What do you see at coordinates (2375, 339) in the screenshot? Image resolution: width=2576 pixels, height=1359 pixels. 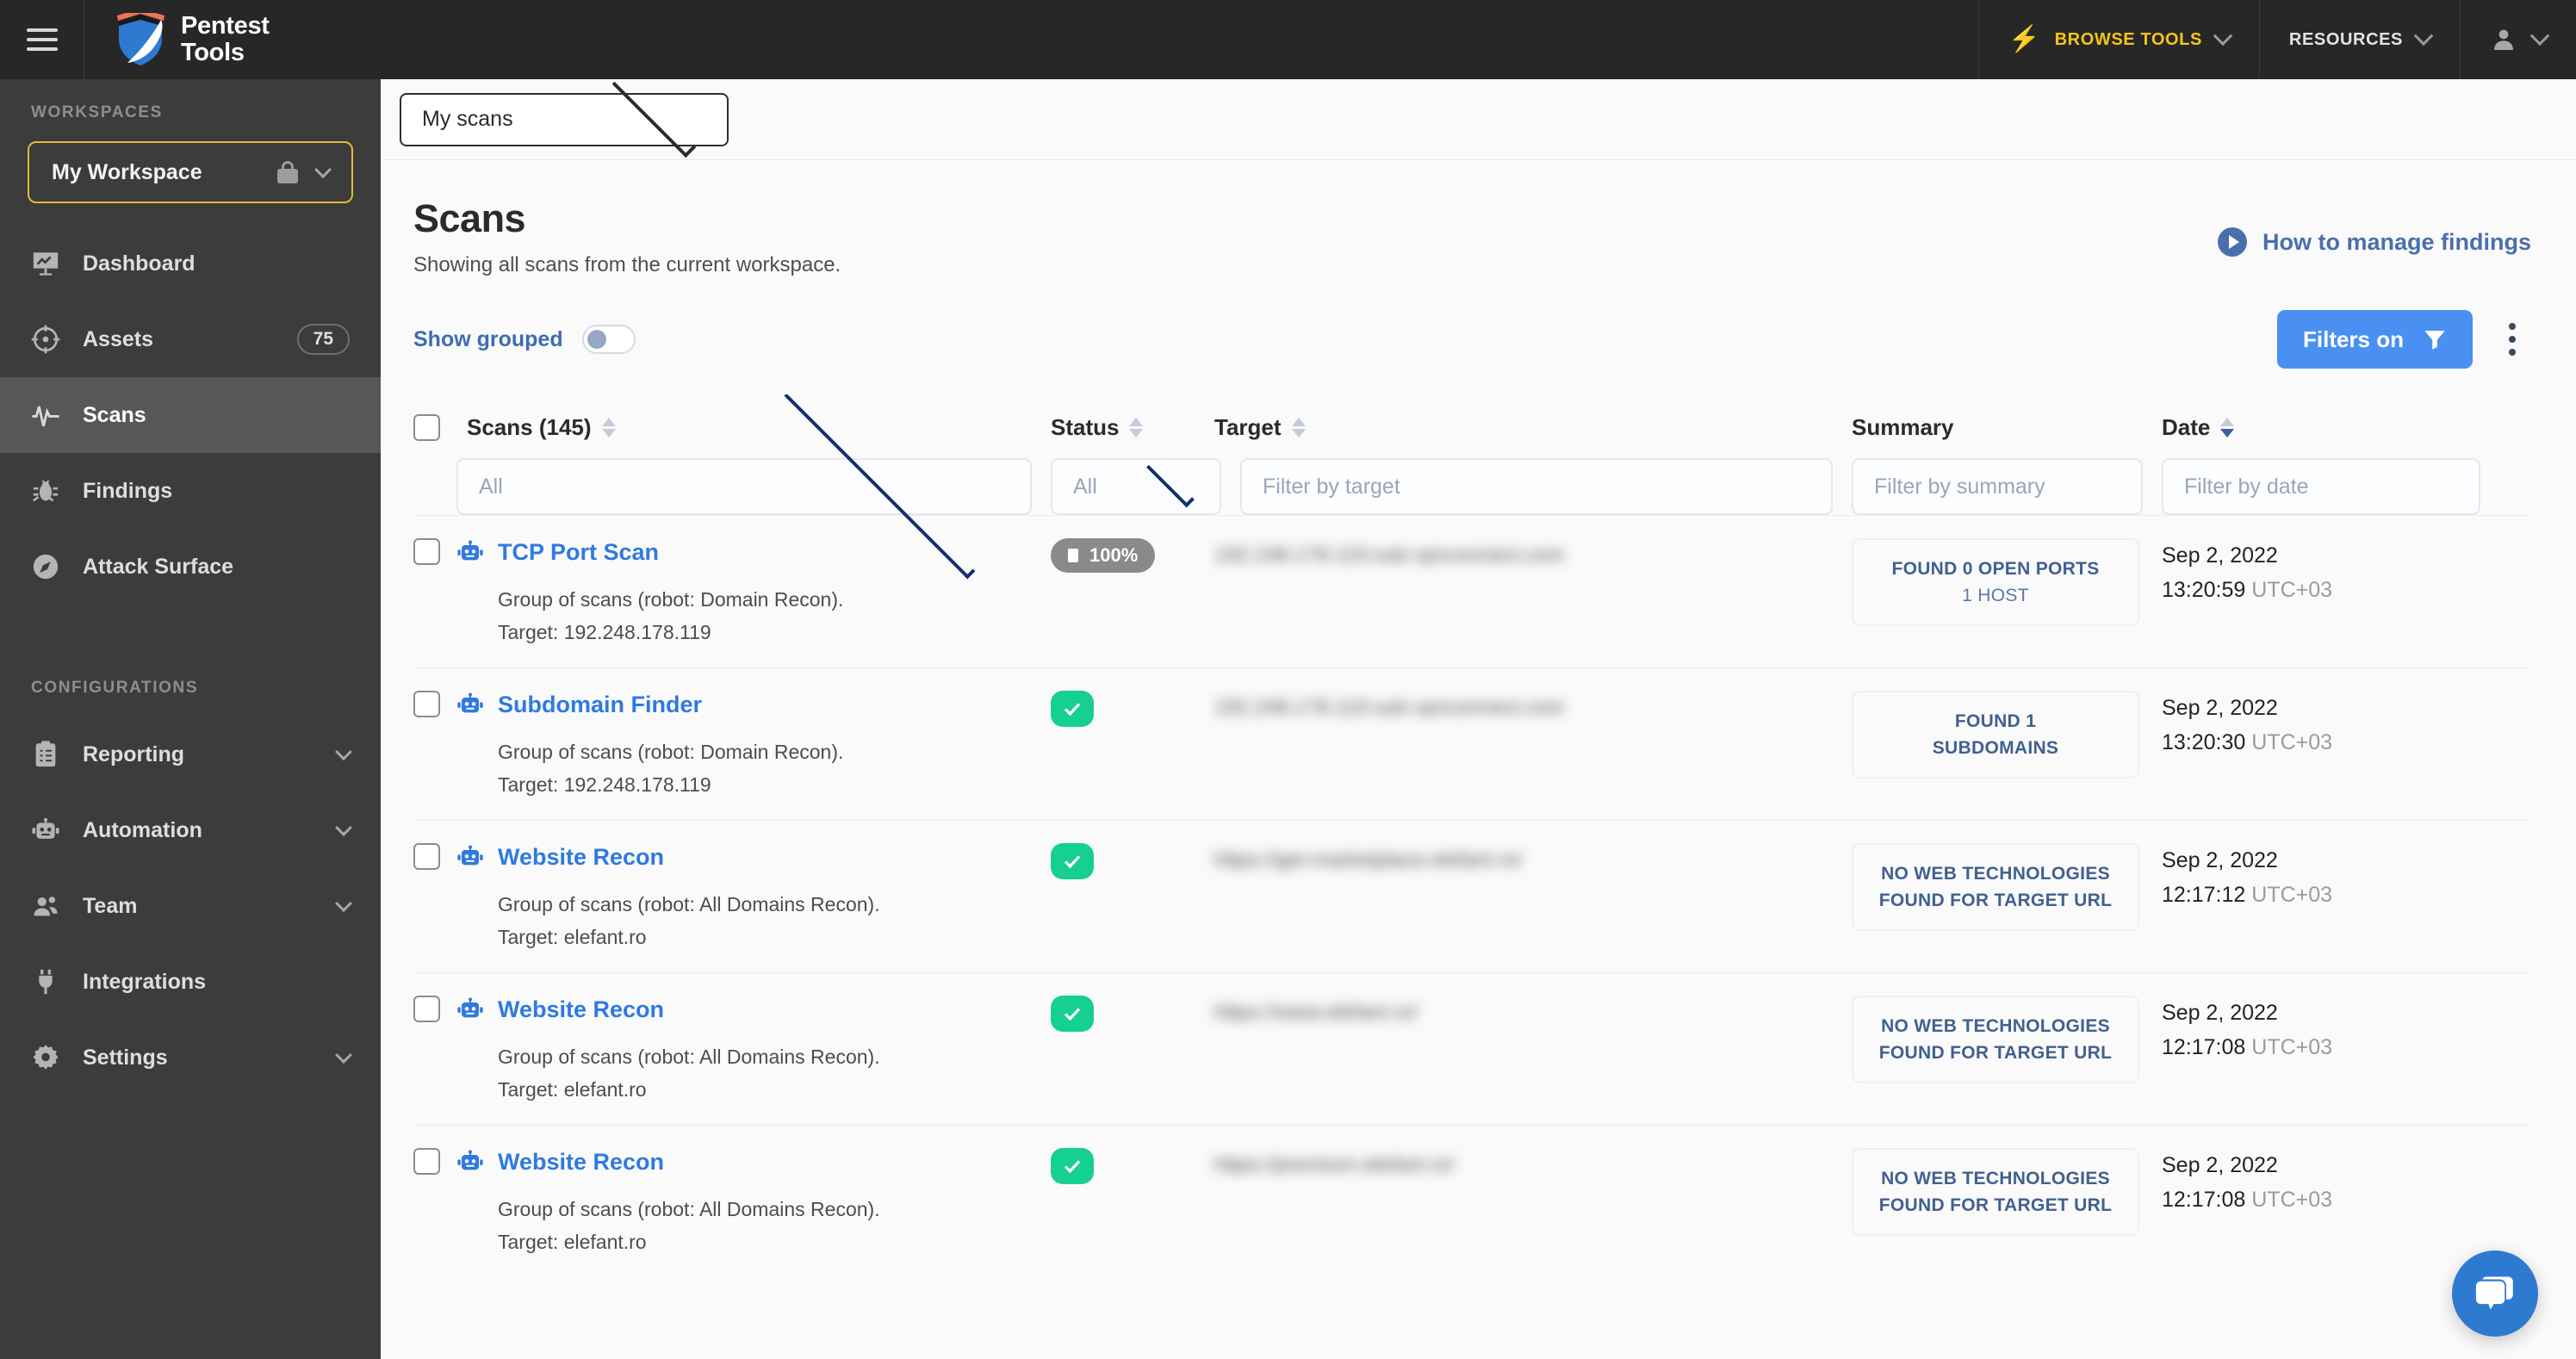 I see `filters-button: Filters on` at bounding box center [2375, 339].